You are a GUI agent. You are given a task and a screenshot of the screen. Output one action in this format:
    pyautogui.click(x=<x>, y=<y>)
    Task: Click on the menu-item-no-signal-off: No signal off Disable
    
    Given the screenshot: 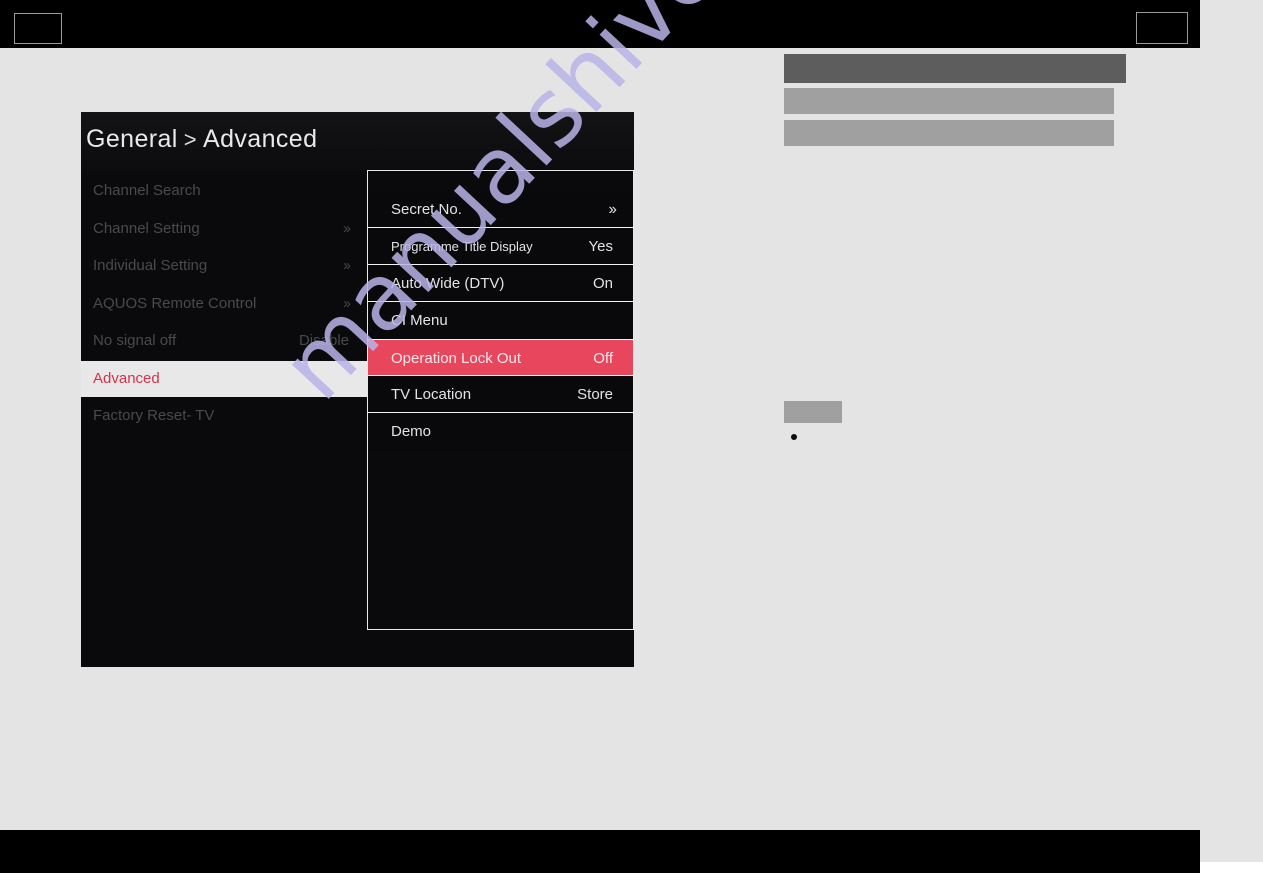 What is the action you would take?
    pyautogui.click(x=224, y=341)
    